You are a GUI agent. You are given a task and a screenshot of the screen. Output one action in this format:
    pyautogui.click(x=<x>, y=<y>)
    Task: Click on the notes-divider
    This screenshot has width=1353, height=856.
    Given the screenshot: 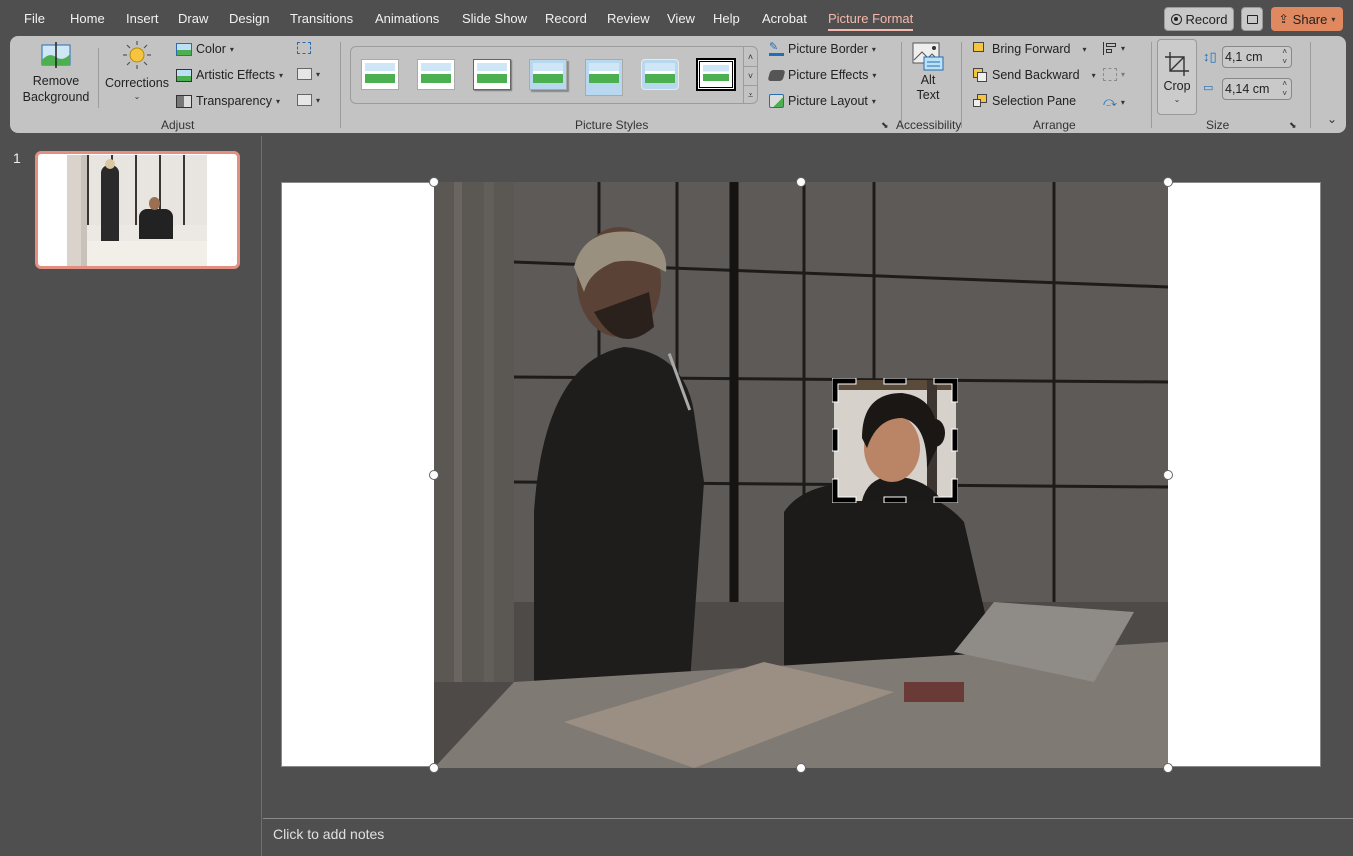 What is the action you would take?
    pyautogui.click(x=808, y=818)
    